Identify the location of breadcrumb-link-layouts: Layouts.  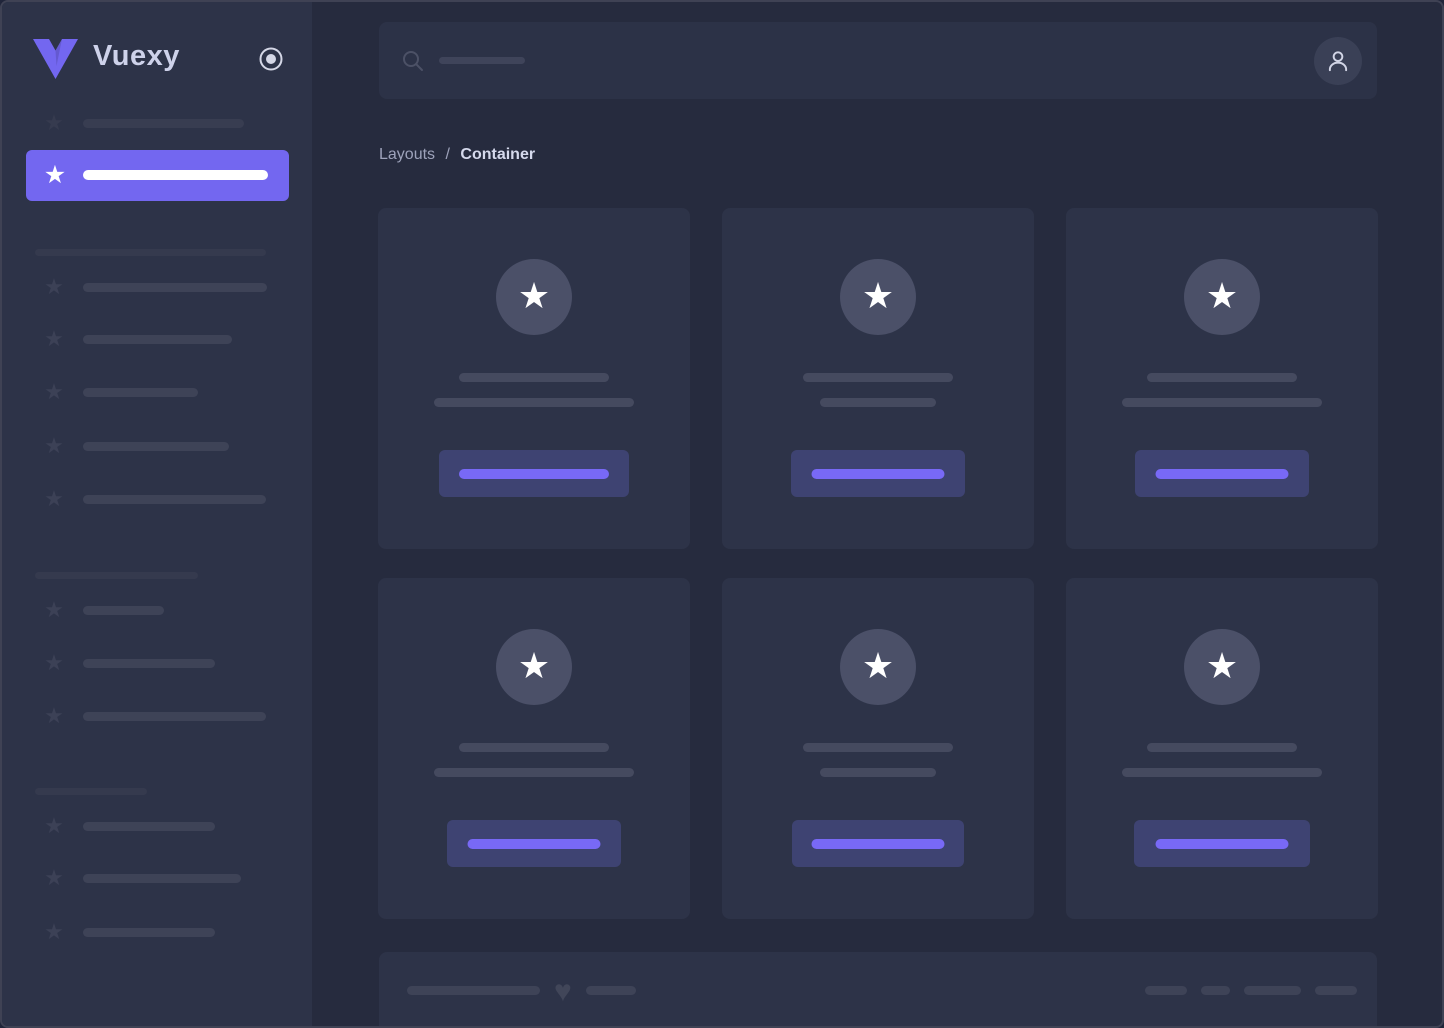
(407, 154).